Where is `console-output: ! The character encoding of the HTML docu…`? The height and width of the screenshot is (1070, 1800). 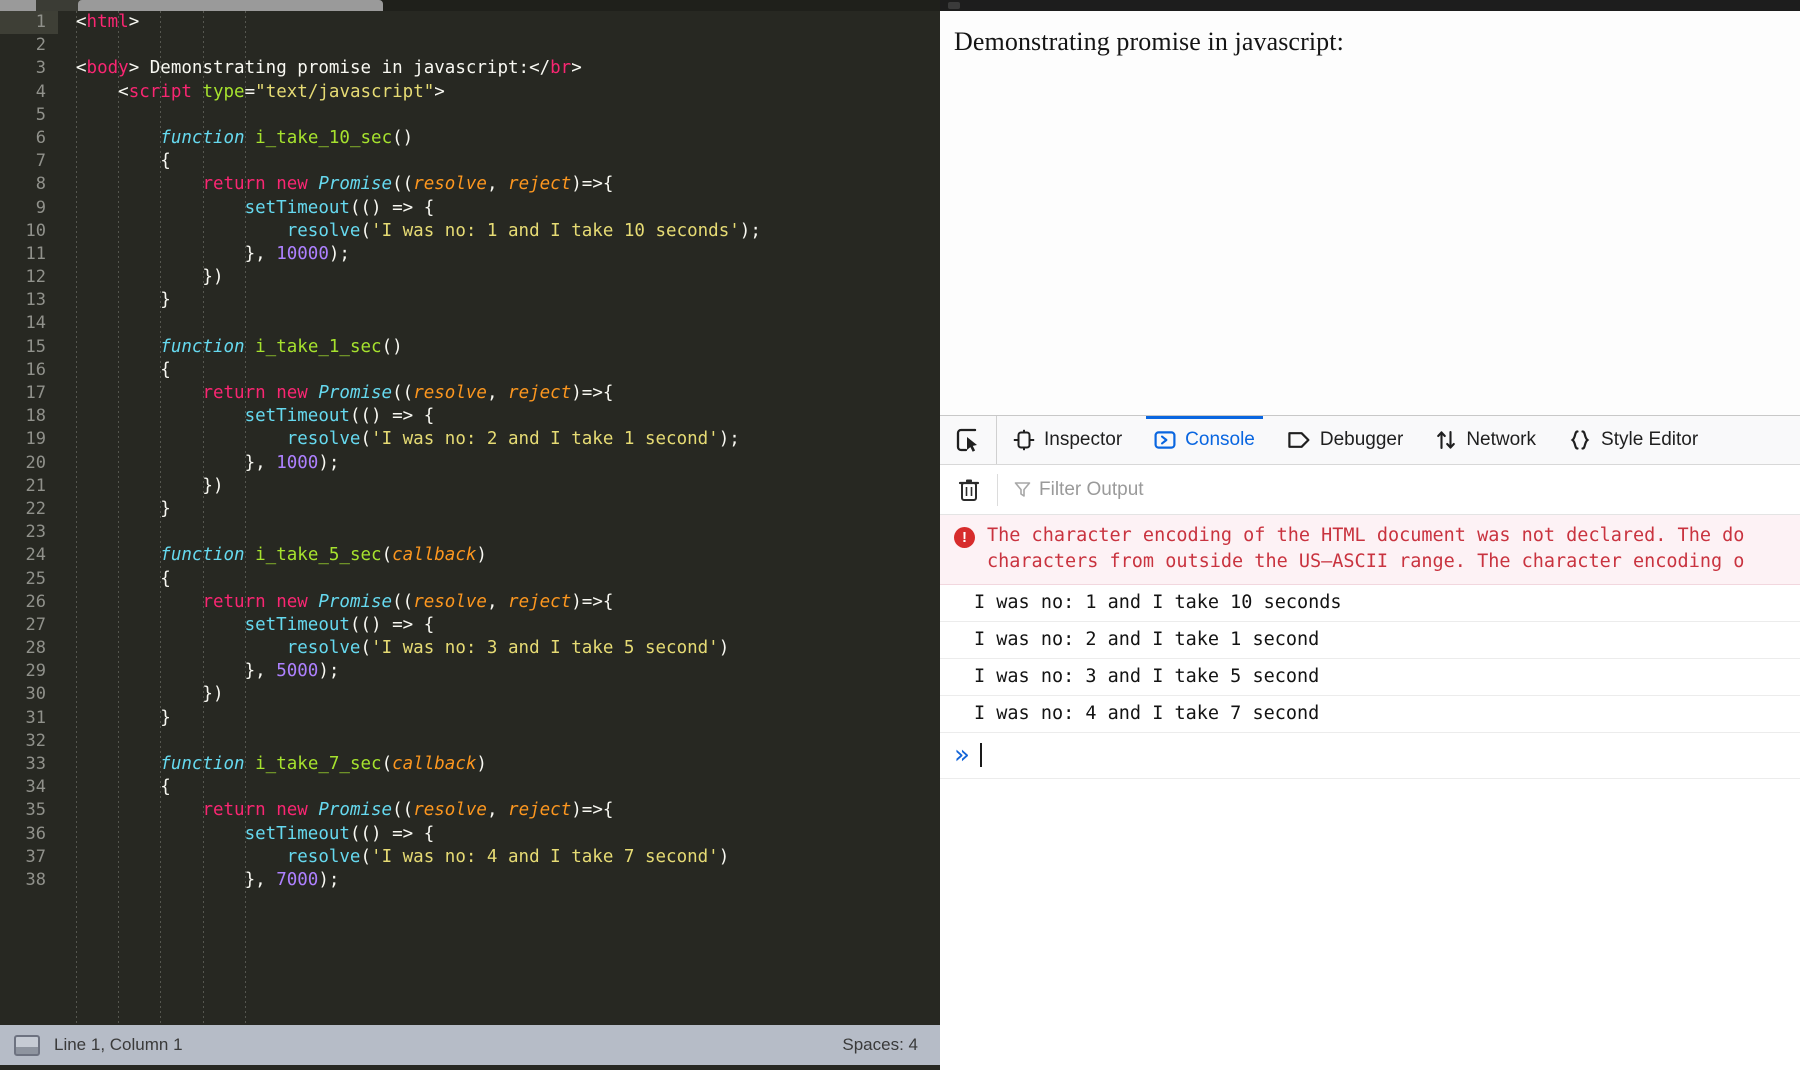 console-output: ! The character encoding of the HTML docu… is located at coordinates (1370, 624).